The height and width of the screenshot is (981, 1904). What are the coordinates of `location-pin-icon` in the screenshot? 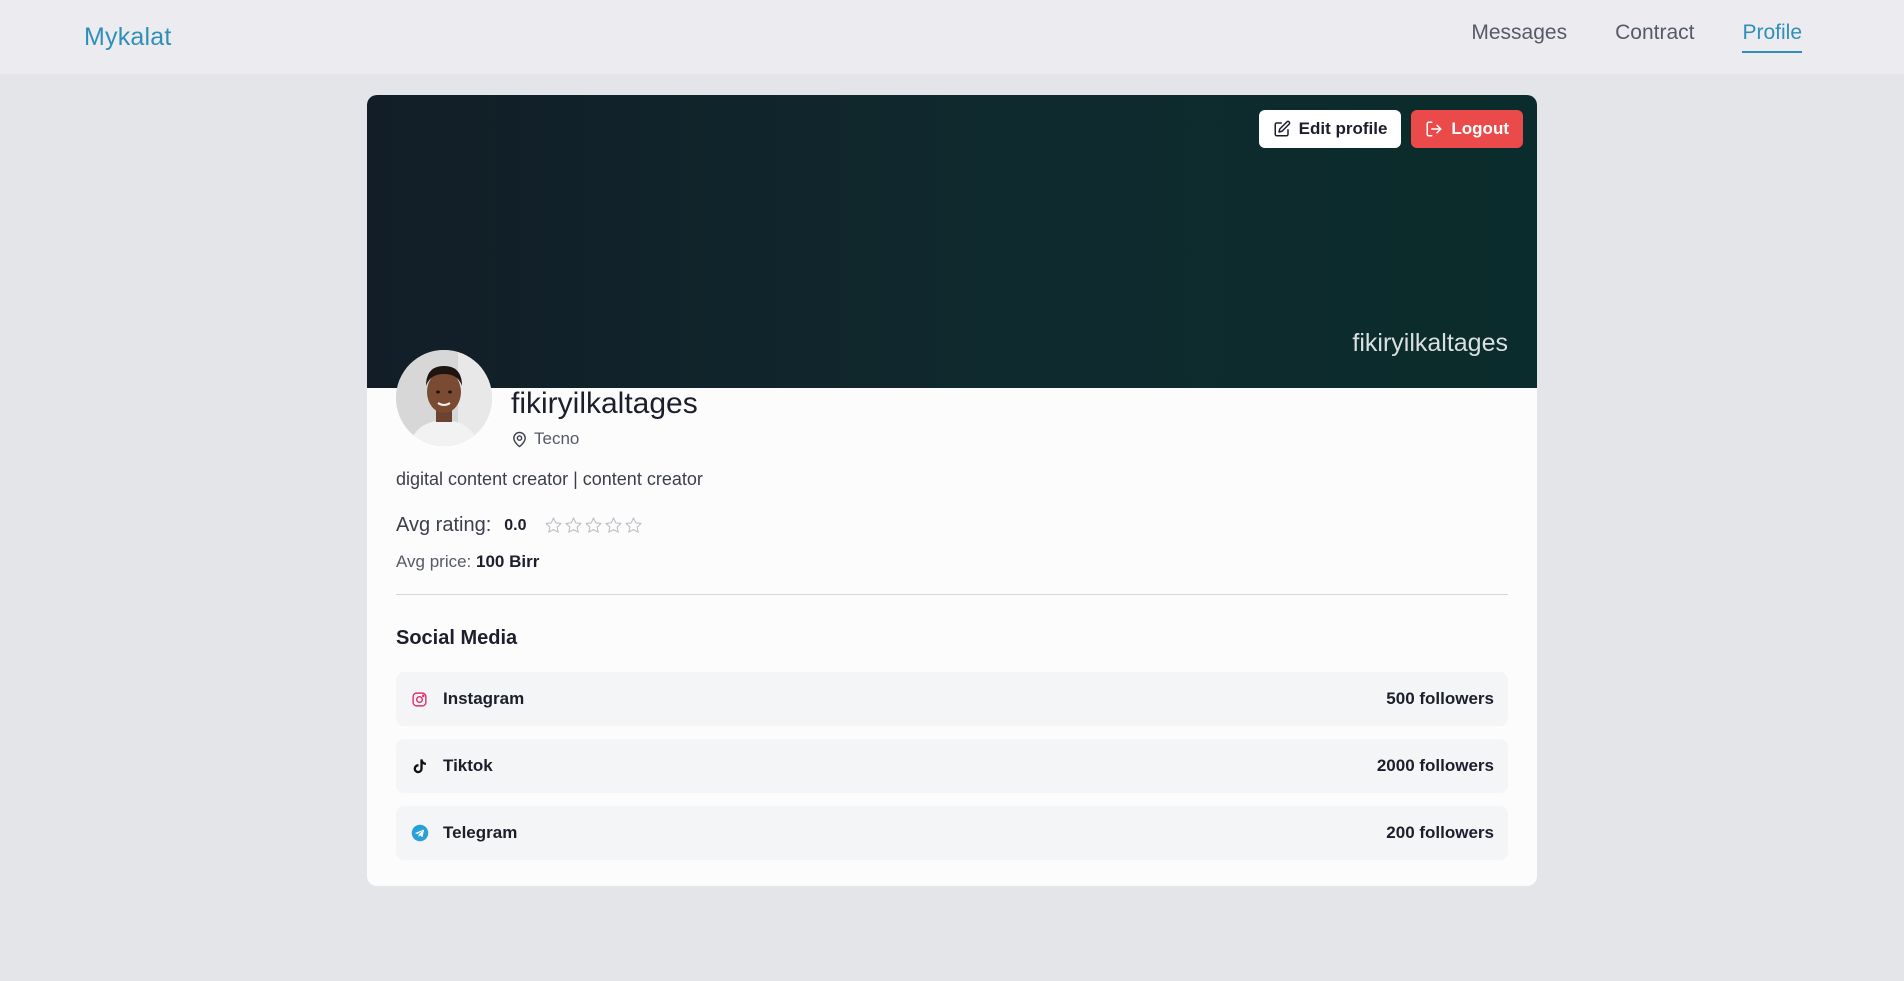 It's located at (519, 439).